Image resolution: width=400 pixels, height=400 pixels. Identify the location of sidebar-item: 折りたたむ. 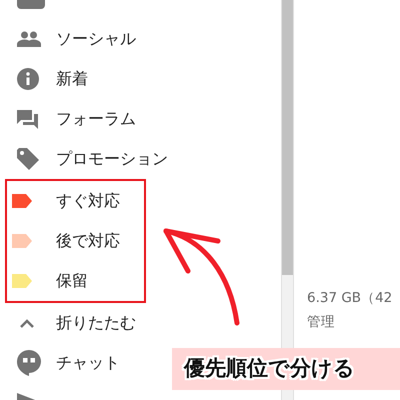
(96, 323).